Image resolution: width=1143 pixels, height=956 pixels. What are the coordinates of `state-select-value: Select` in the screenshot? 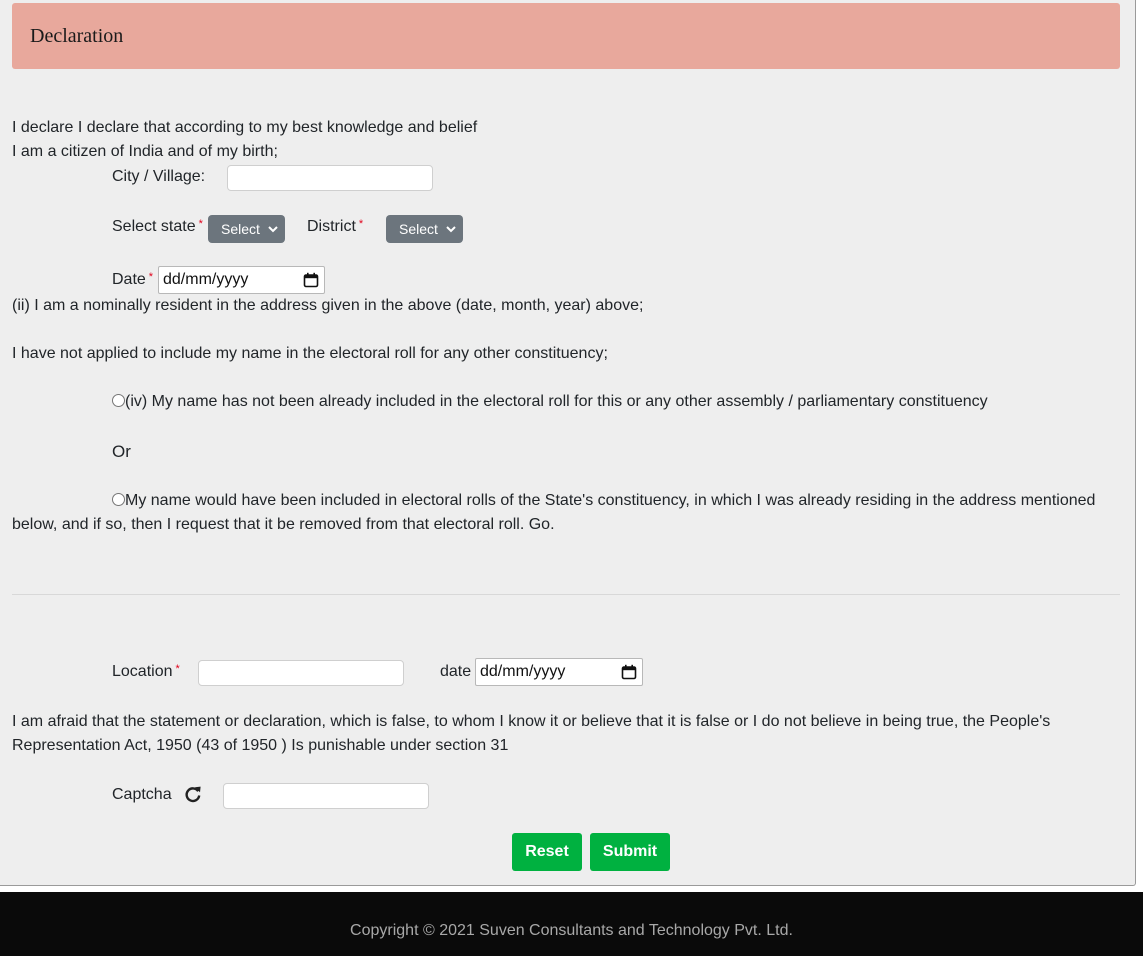 It's located at (240, 229).